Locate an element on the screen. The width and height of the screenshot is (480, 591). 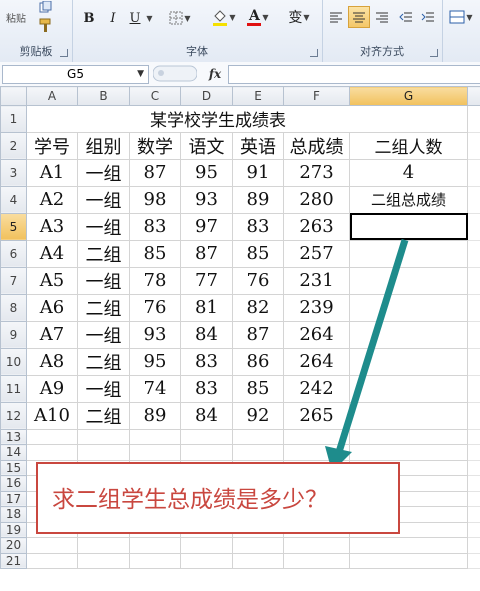
callout-arrow-shaft is located at coordinates (372, 346).